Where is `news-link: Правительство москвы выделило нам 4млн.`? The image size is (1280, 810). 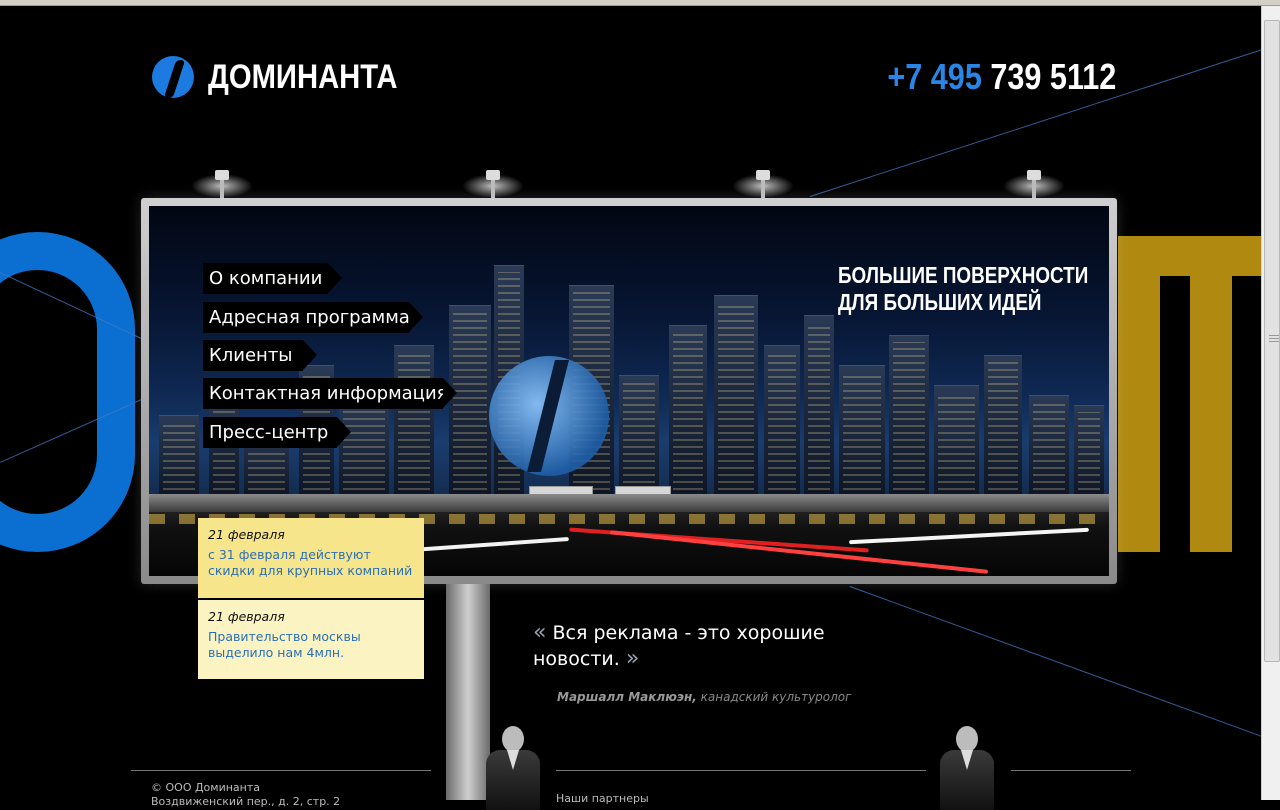
news-link: Правительство москвы выделило нам 4млн. is located at coordinates (311, 645).